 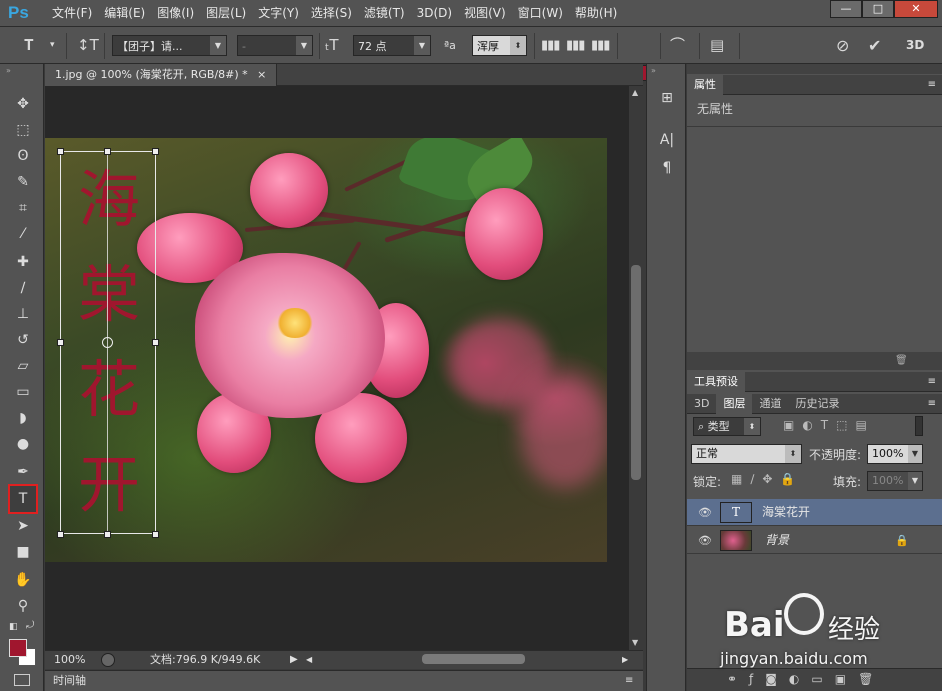 What do you see at coordinates (72, 13) in the screenshot?
I see `menu-file: 文件(F)` at bounding box center [72, 13].